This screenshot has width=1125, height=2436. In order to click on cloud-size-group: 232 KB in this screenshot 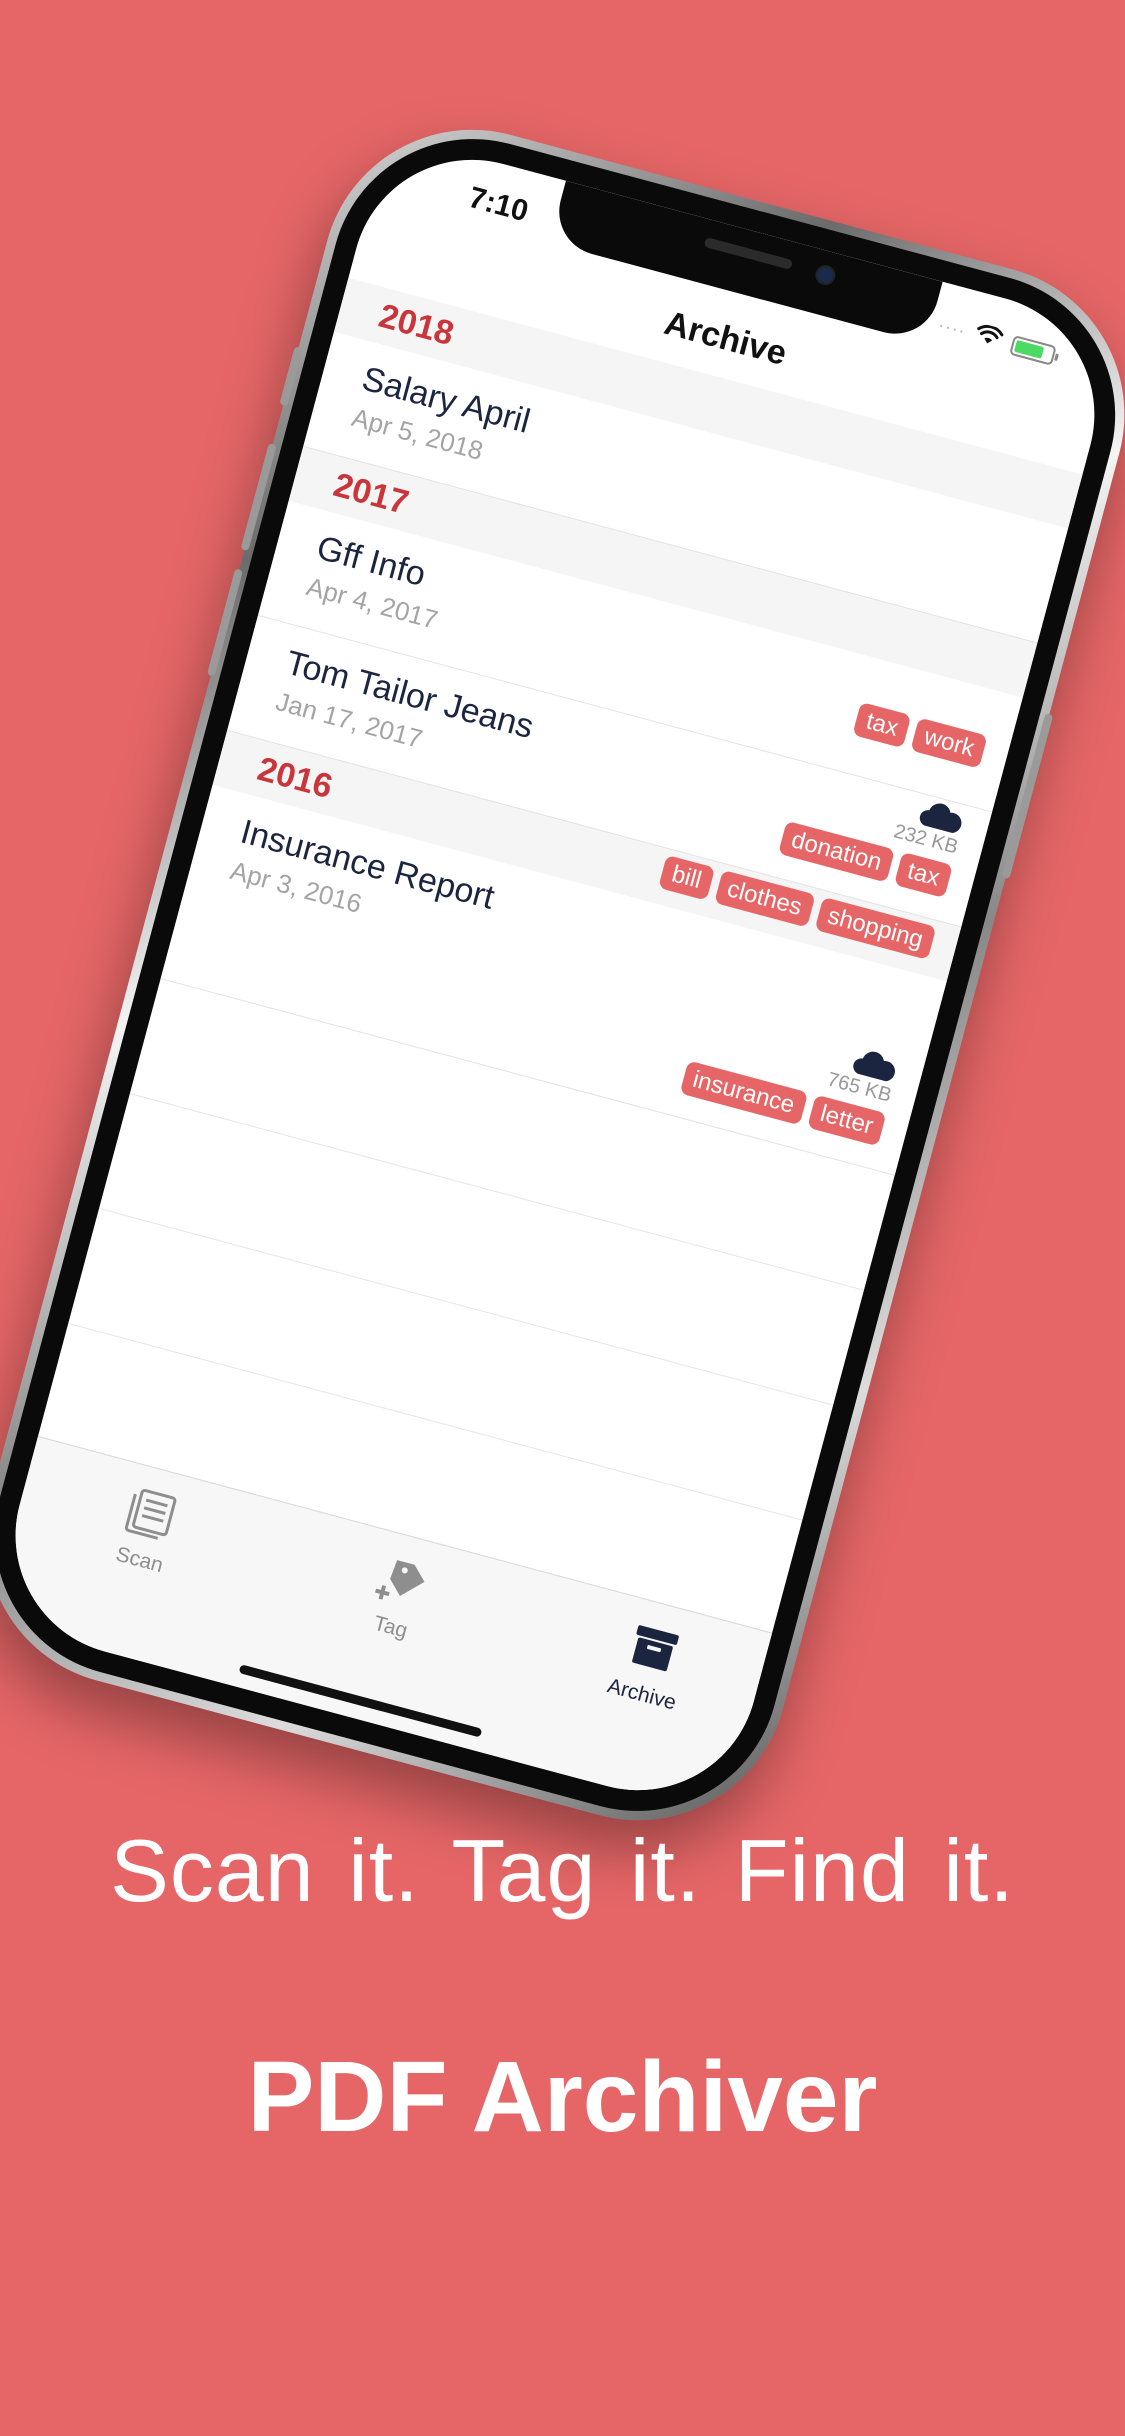, I will do `click(929, 826)`.